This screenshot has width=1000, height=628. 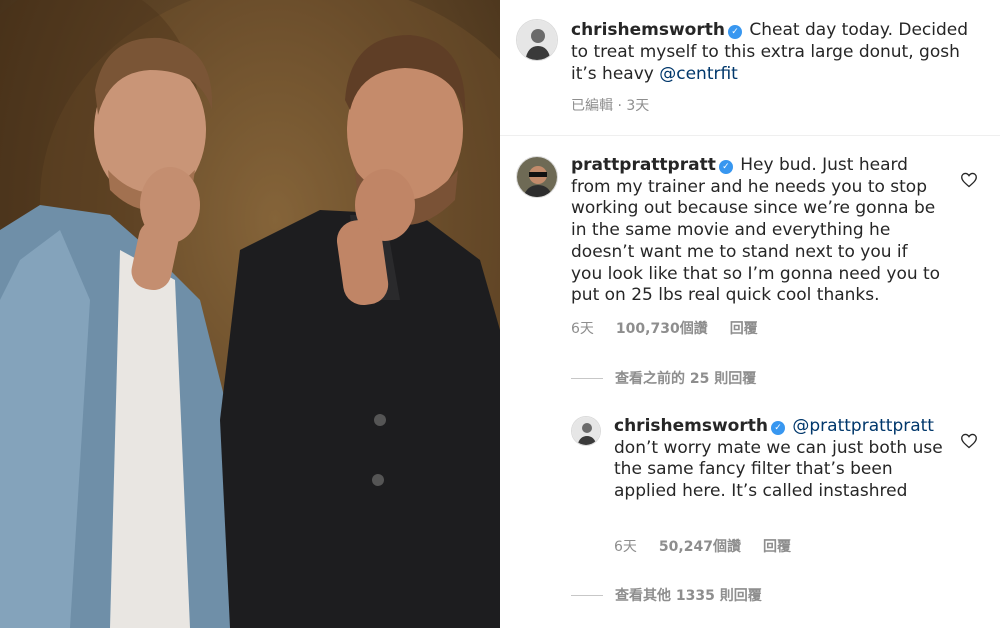 What do you see at coordinates (698, 74) in the screenshot?
I see `caption-mention: @centrfit` at bounding box center [698, 74].